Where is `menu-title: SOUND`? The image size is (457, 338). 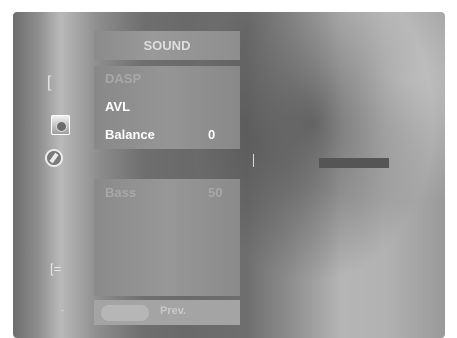
menu-title: SOUND is located at coordinates (167, 45).